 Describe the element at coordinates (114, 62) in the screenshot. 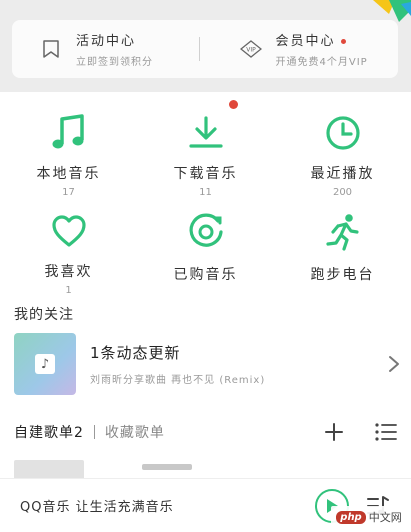

I see `activity-center-subtitle: 立即签到领积分` at that location.